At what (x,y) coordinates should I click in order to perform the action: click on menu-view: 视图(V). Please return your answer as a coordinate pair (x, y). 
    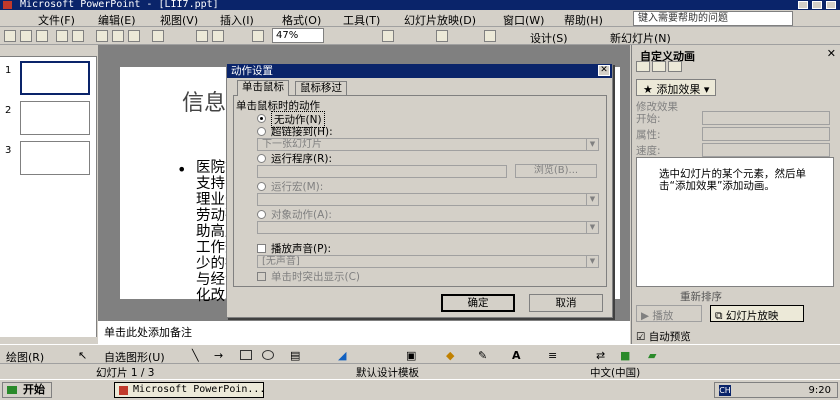
    Looking at the image, I should click on (179, 20).